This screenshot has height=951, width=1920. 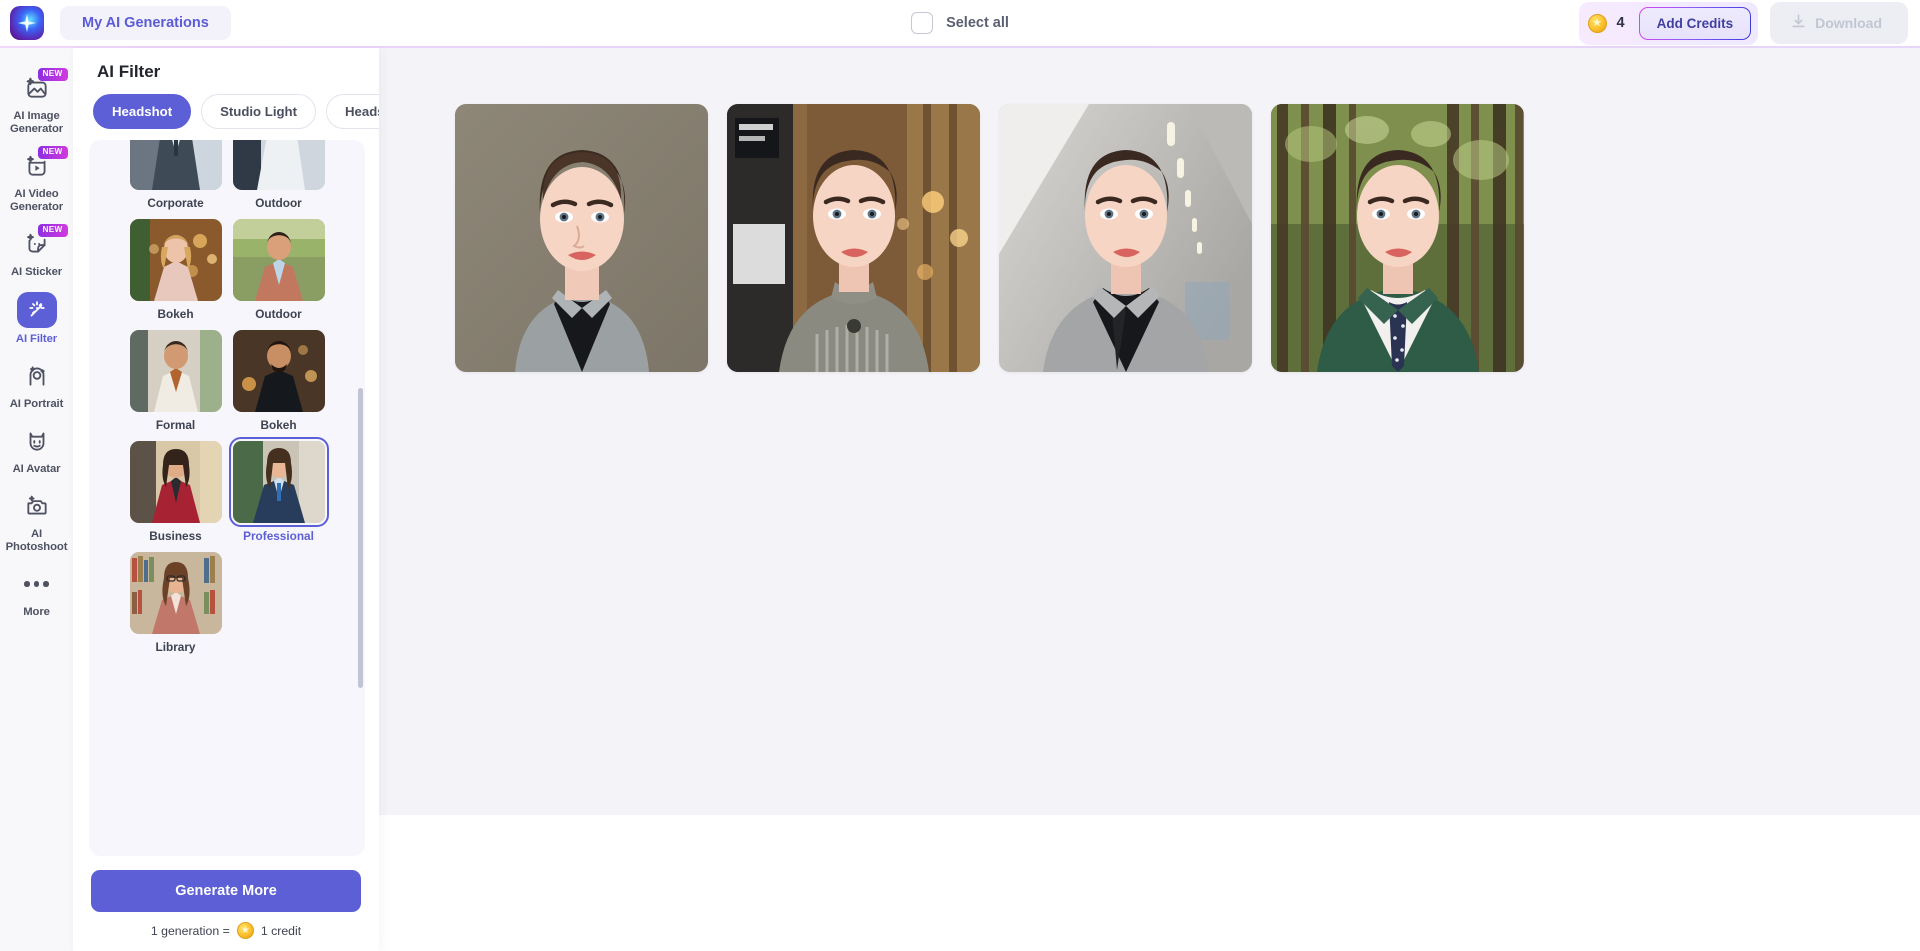 I want to click on credit-cost-note: 1 generation = ★ 1 credit, so click(x=226, y=930).